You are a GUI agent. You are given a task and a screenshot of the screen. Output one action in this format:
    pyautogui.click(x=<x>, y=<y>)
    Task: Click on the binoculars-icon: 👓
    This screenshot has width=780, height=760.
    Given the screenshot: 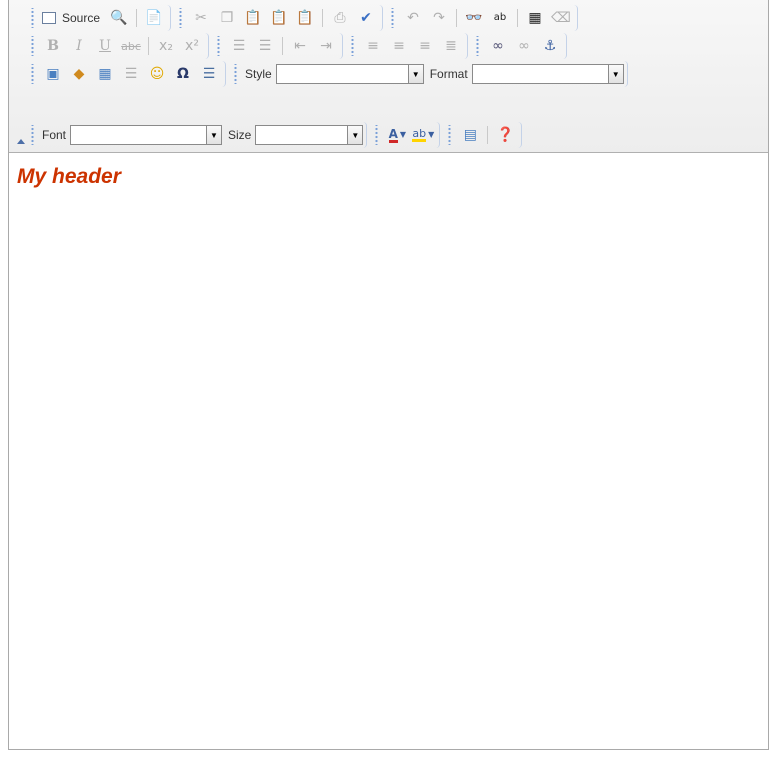 What is the action you would take?
    pyautogui.click(x=474, y=18)
    